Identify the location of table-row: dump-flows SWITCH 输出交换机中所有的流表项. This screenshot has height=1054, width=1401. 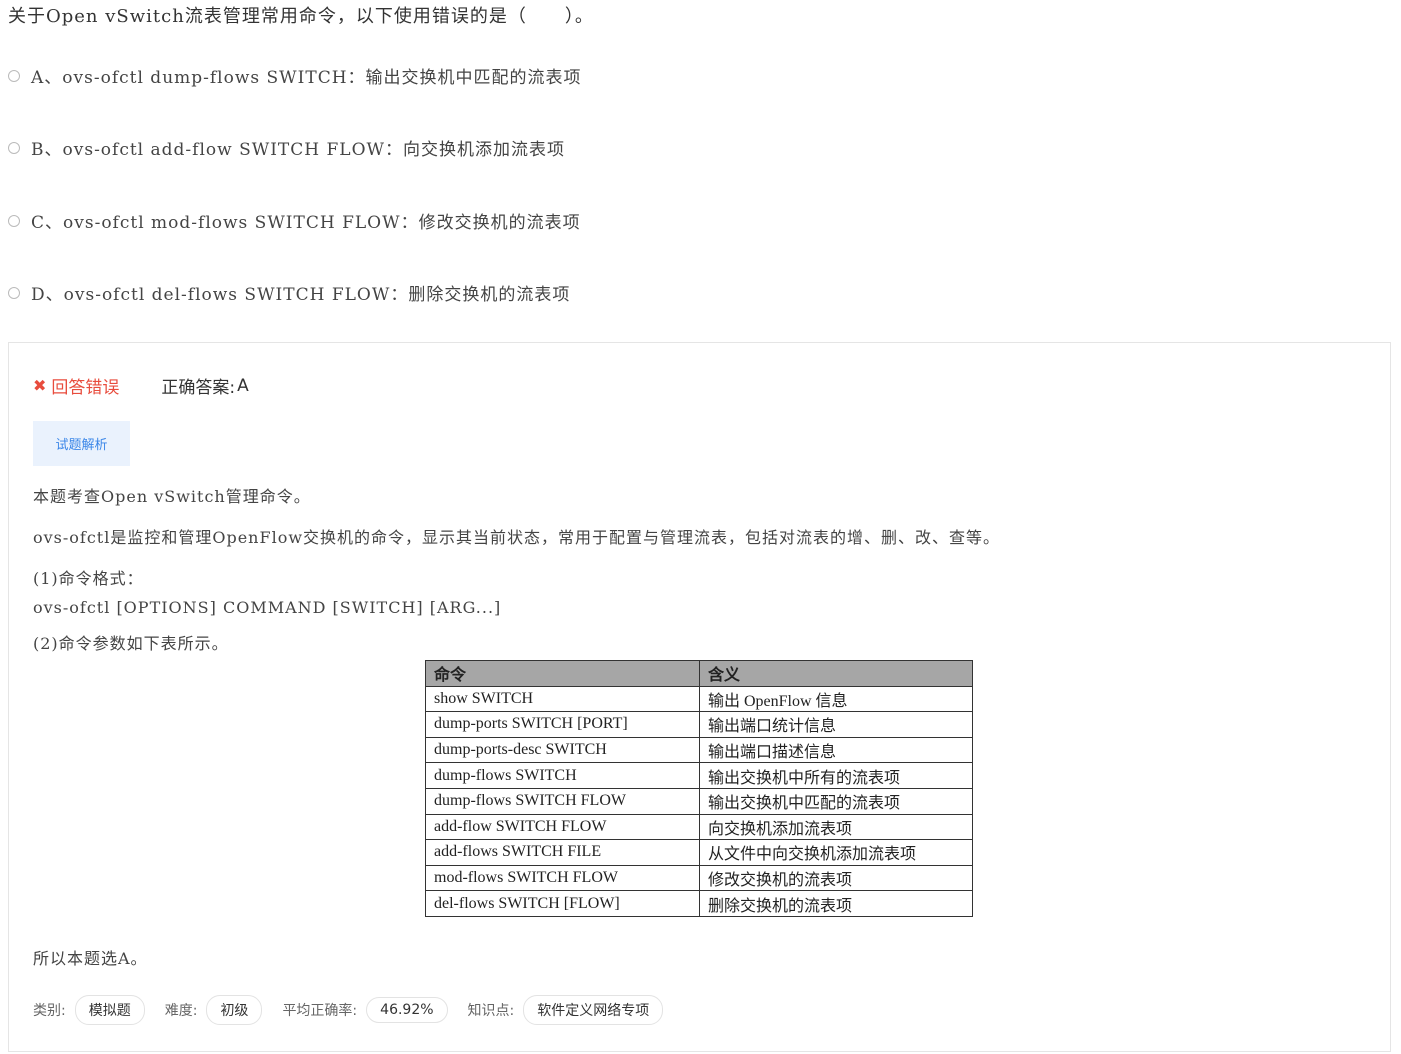
(699, 775).